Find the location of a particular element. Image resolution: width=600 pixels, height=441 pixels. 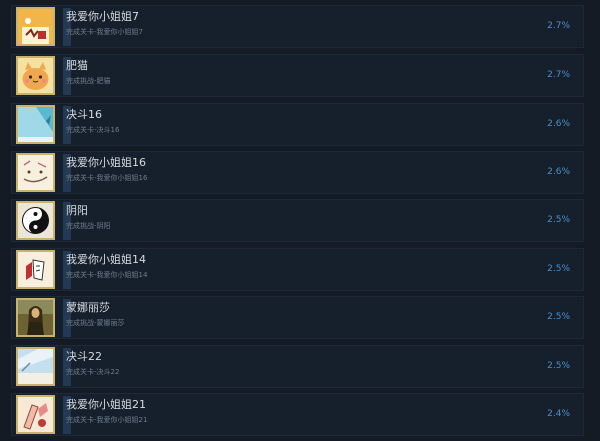

achievement-description: 完成挑战-蒙娜丽莎 is located at coordinates (95, 323).